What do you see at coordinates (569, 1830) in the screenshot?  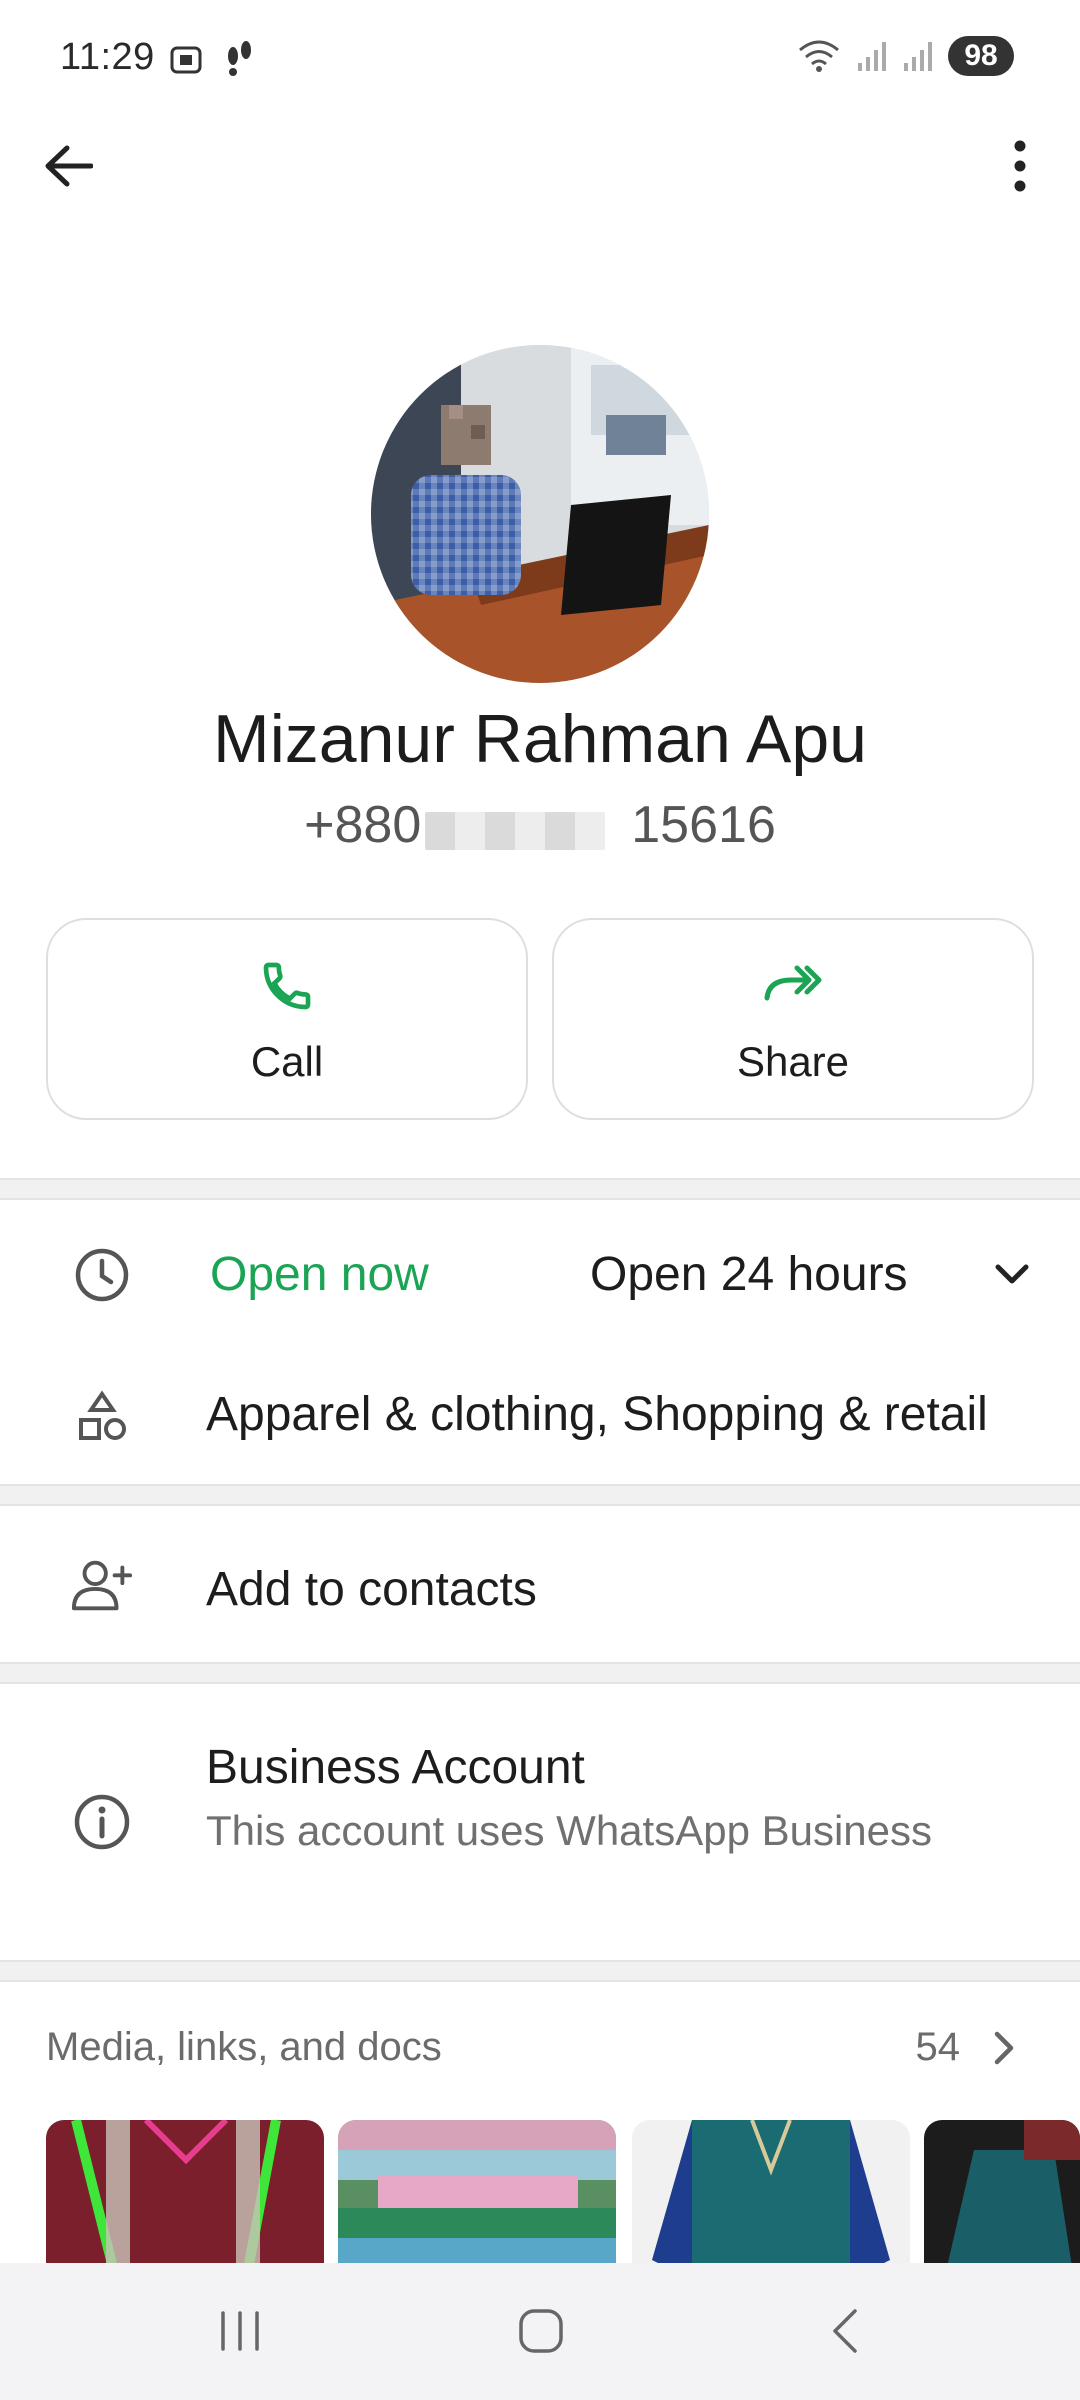 I see `business-account-subtitle: This account uses WhatsApp Business` at bounding box center [569, 1830].